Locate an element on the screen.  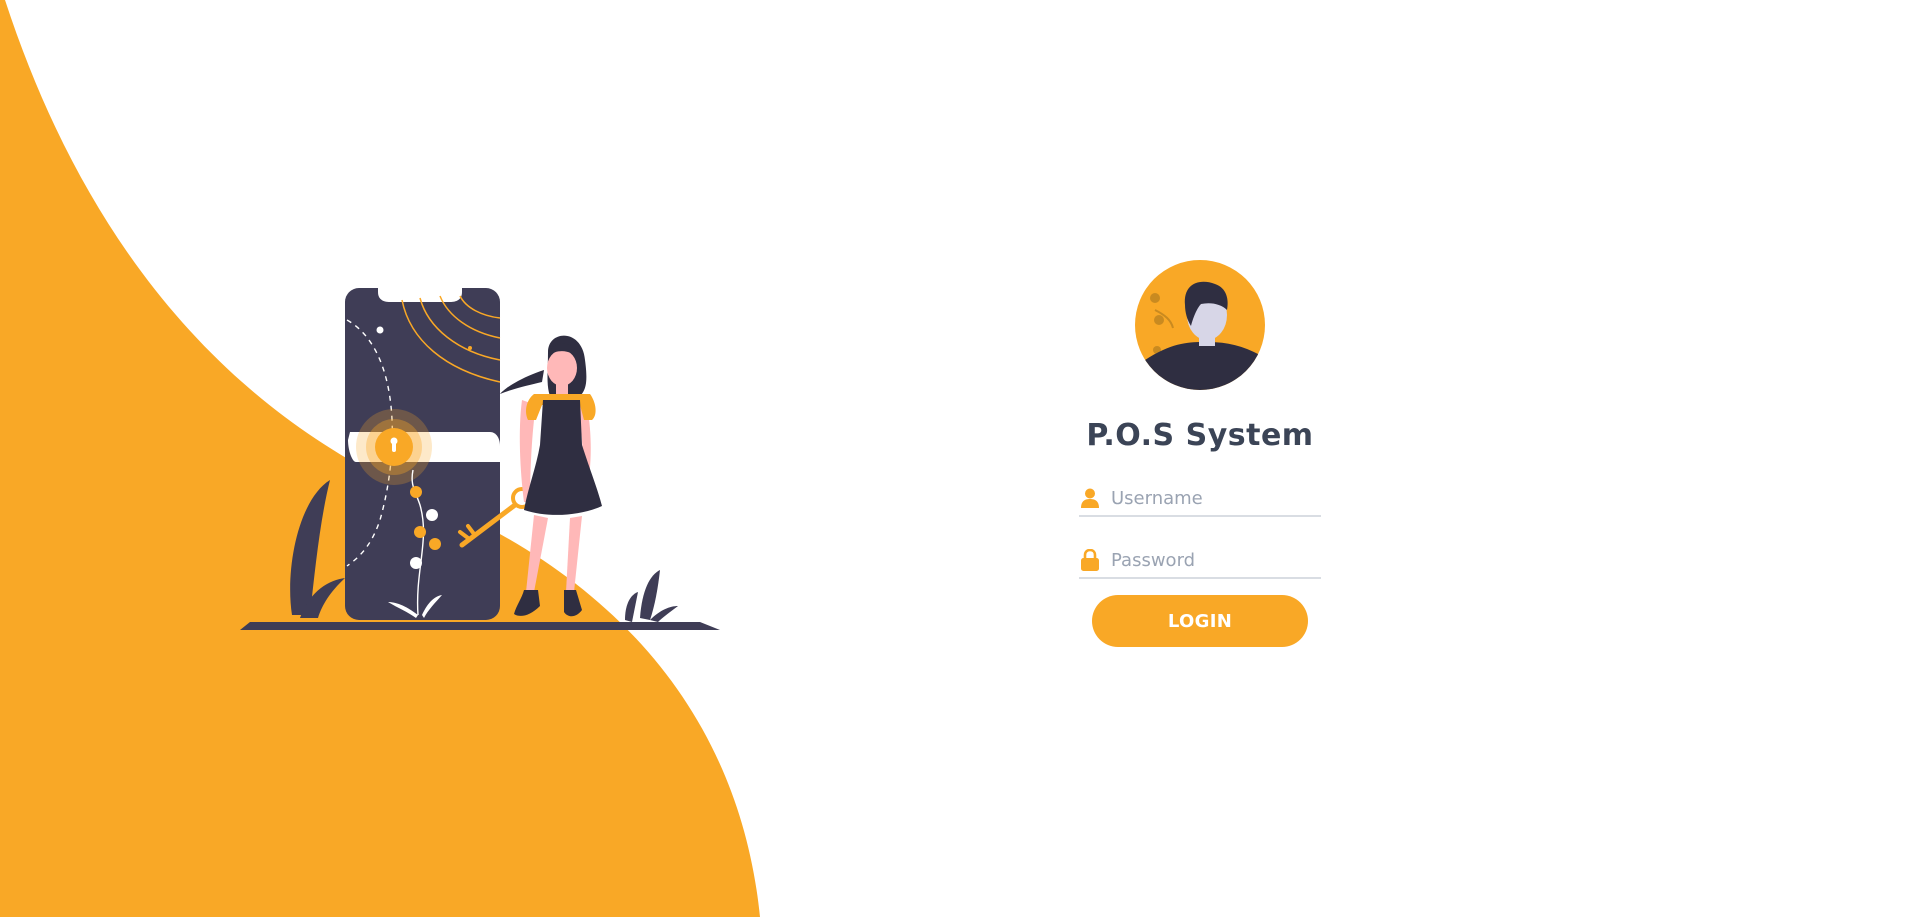
login-form: P.O.S System LOGIN is located at coordinates (1205, 453).